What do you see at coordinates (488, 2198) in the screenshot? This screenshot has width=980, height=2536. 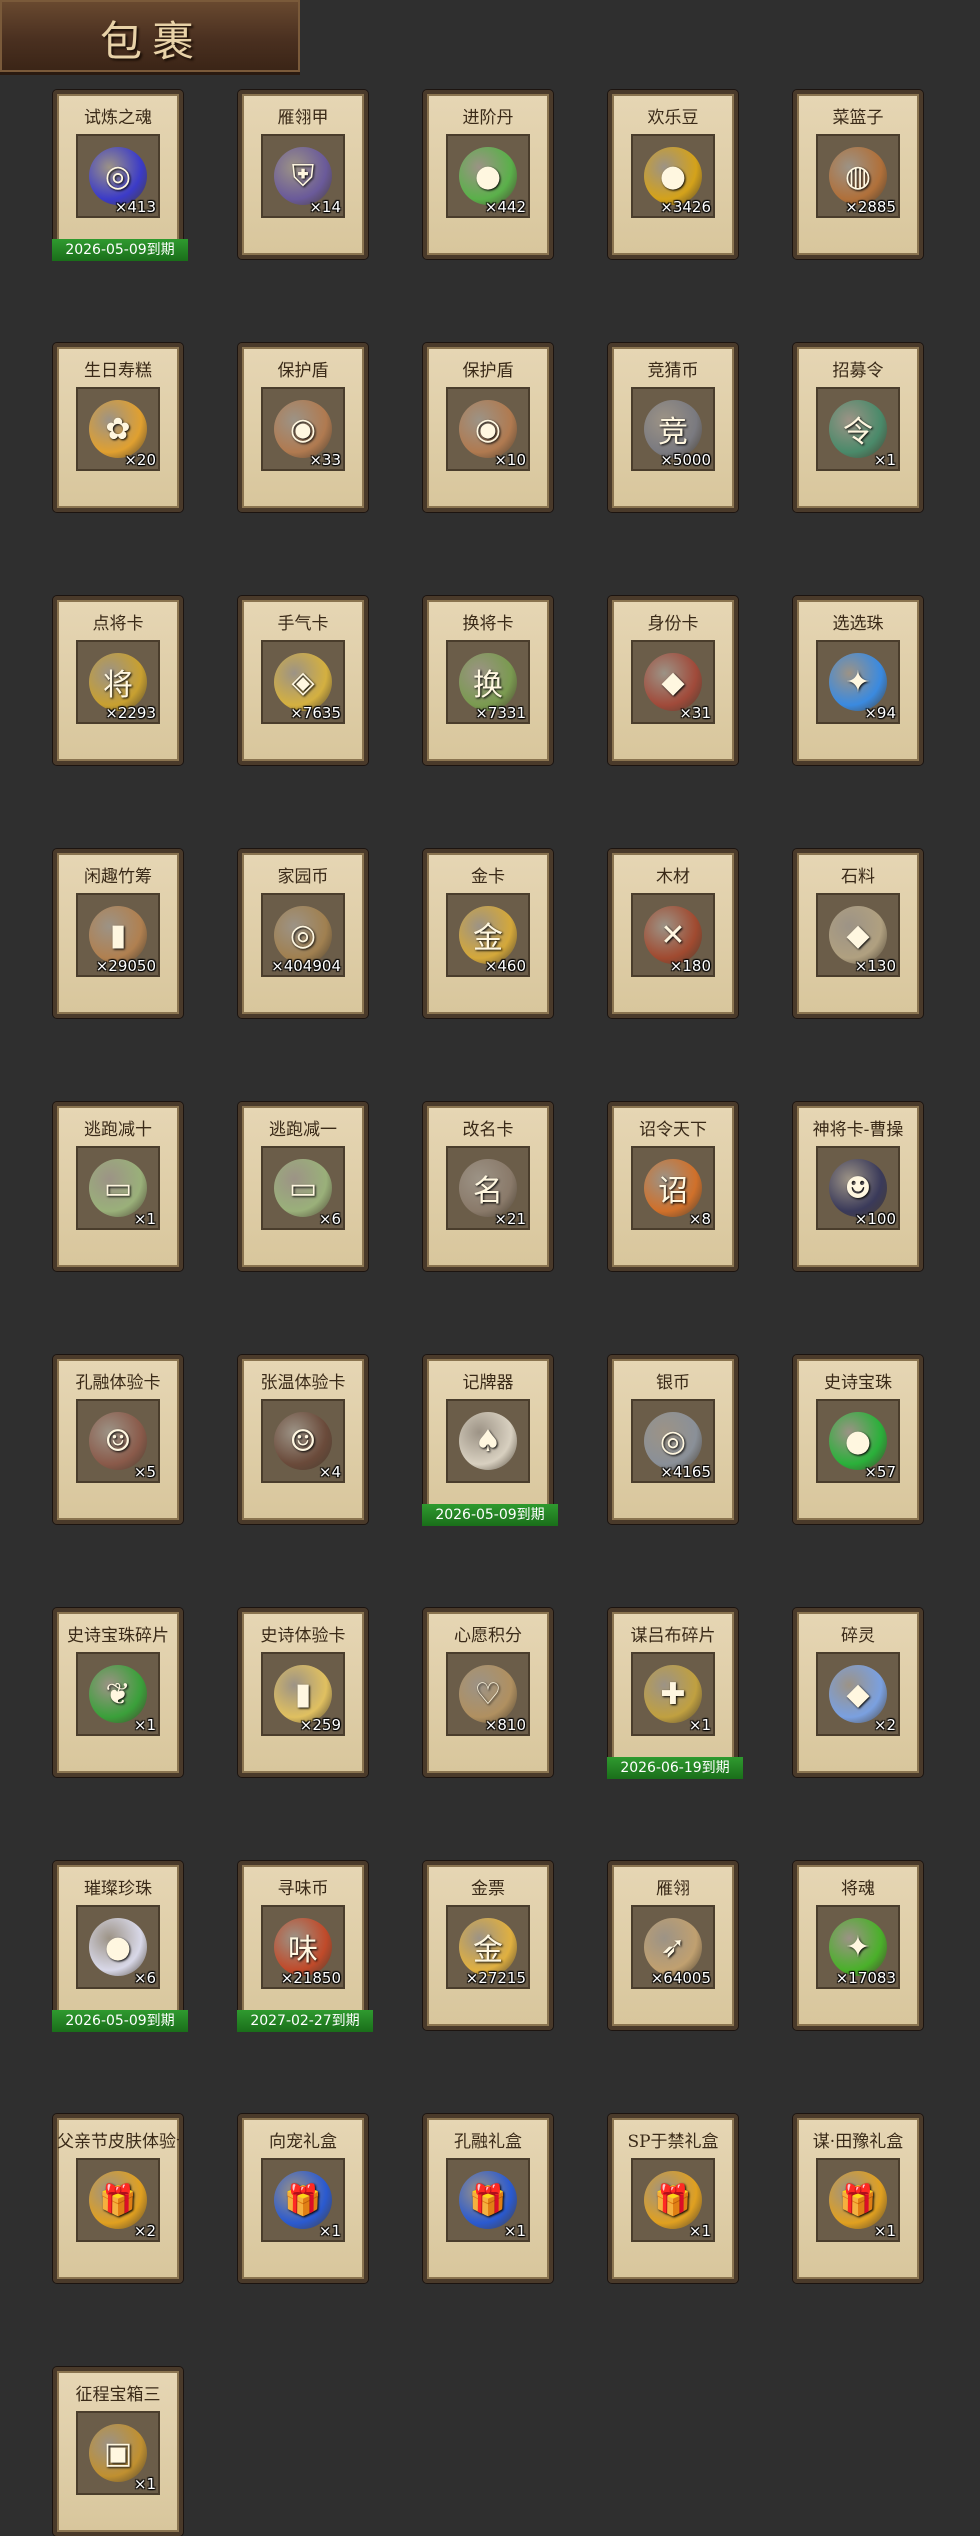 I see `inventory-item: 孔融礼盒 🎁 ×1` at bounding box center [488, 2198].